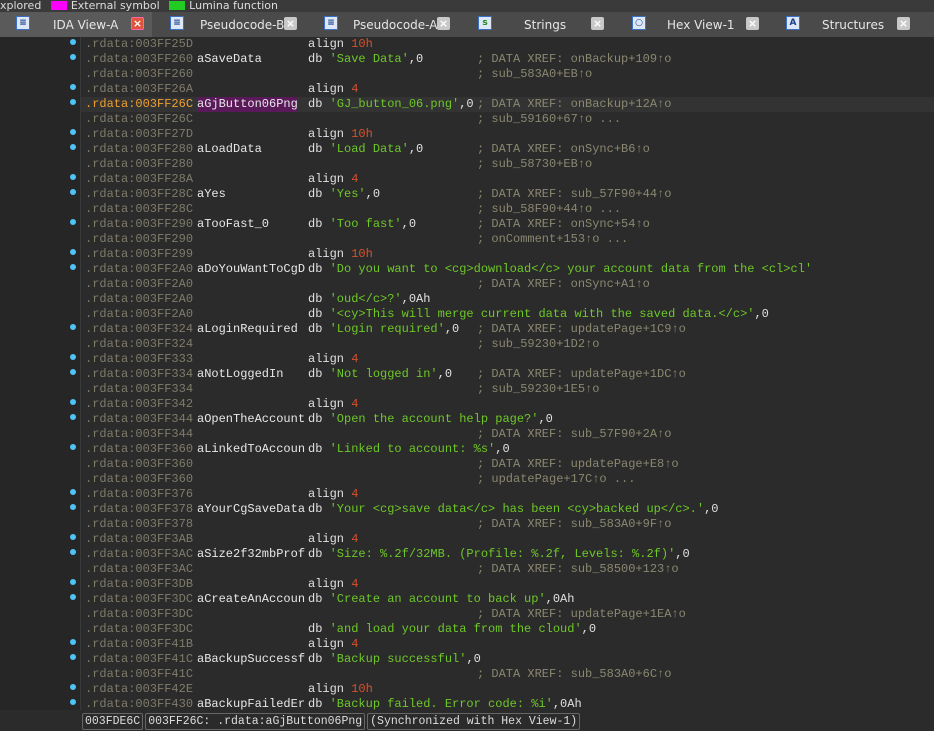 Image resolution: width=934 pixels, height=731 pixels. What do you see at coordinates (502, 539) in the screenshot?
I see `listing-row: .rdata:003FF3AB align 4` at bounding box center [502, 539].